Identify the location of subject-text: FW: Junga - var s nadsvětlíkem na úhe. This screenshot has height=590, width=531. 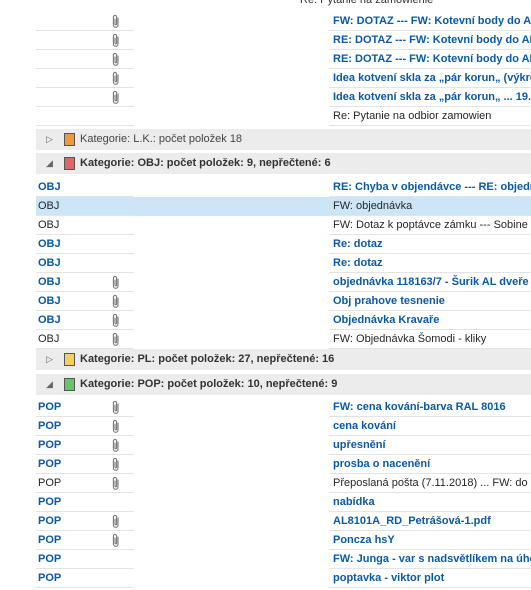
(432, 559).